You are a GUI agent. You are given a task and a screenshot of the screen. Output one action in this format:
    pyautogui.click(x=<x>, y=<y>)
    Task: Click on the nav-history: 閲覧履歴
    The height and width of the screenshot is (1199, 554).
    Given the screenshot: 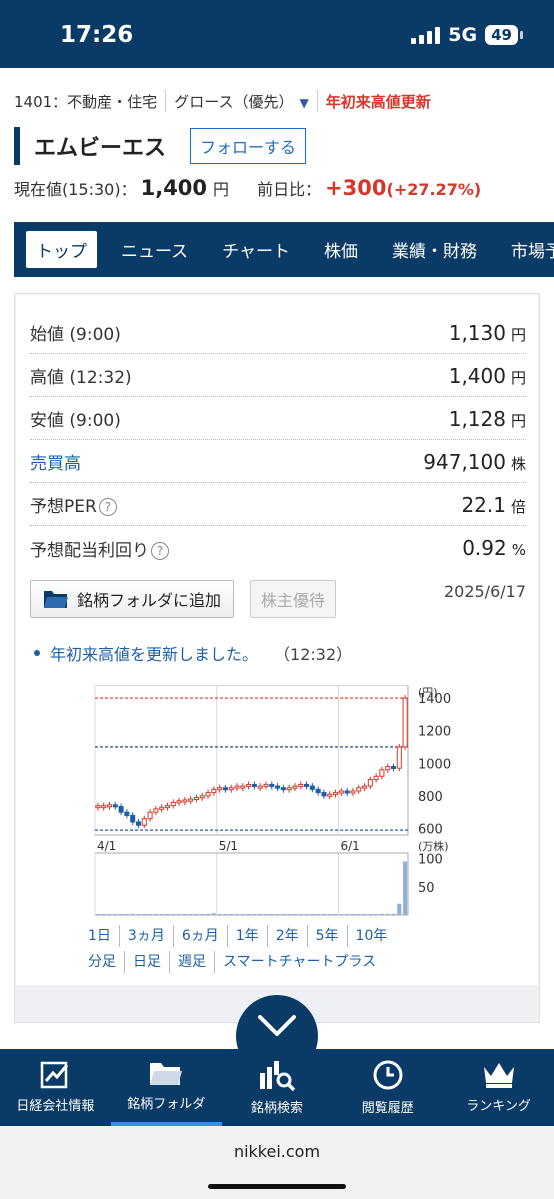 What is the action you would take?
    pyautogui.click(x=387, y=1087)
    